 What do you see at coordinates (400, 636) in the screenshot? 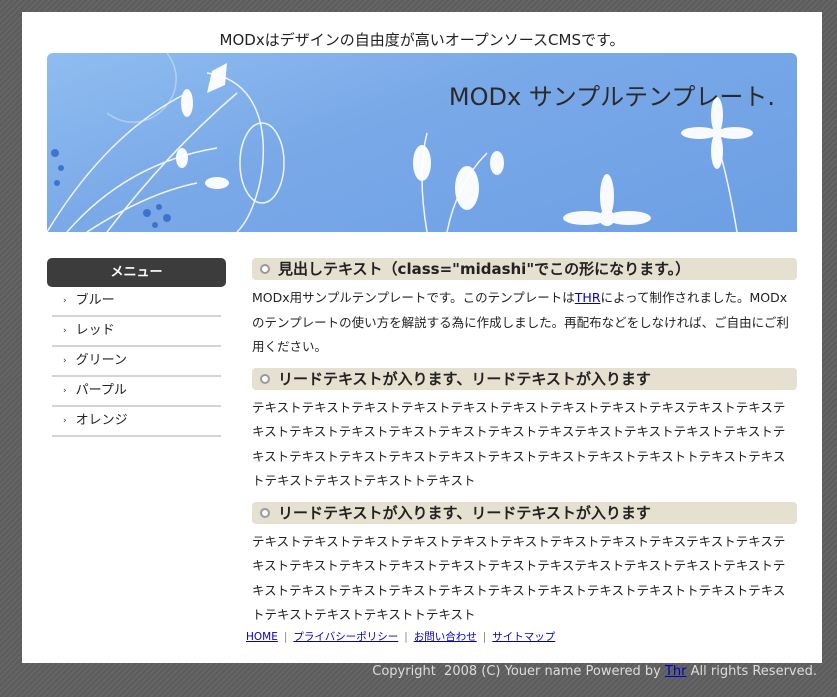
I see `footer-nav: HOME | プライバシーポリシー | お問い合わせ | サイトマップ` at bounding box center [400, 636].